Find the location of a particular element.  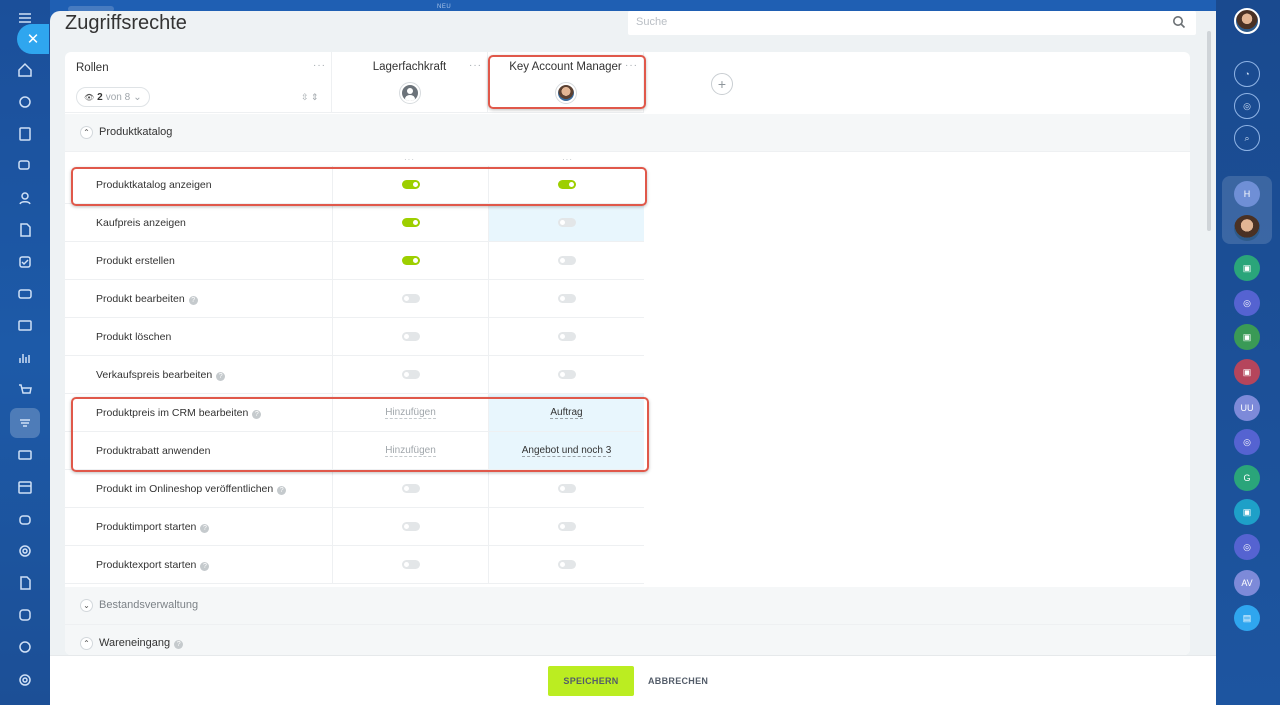

target-icon is located at coordinates (25, 551).